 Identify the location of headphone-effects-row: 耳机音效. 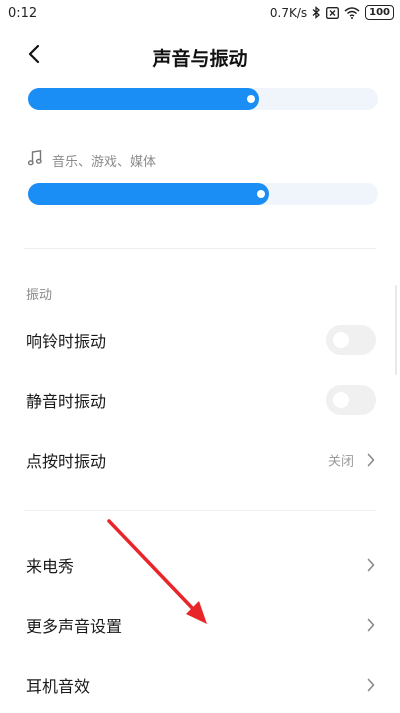
(200, 684).